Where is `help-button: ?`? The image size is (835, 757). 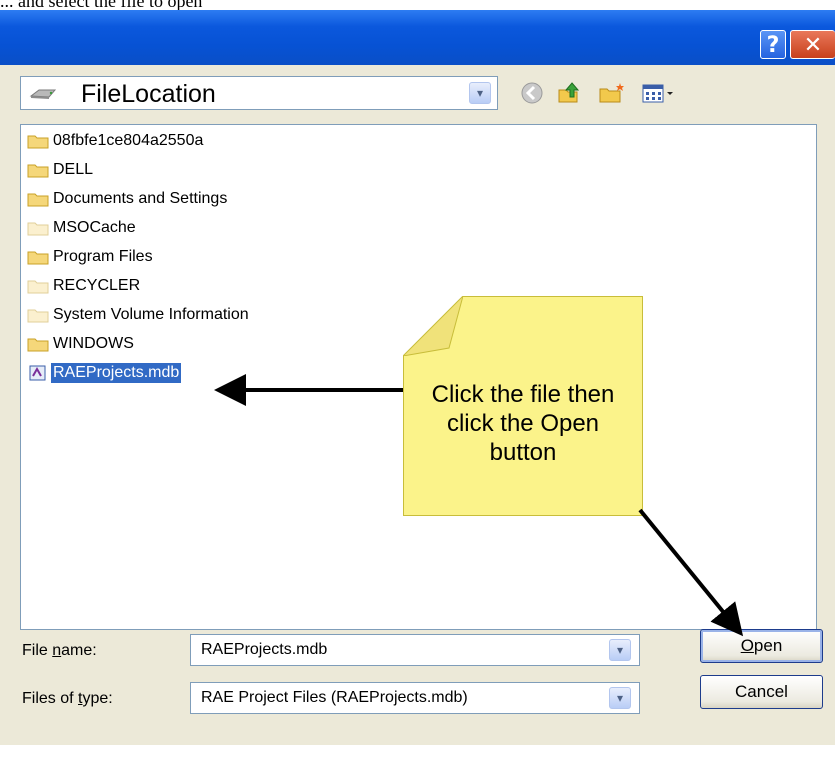
help-button: ? is located at coordinates (773, 44).